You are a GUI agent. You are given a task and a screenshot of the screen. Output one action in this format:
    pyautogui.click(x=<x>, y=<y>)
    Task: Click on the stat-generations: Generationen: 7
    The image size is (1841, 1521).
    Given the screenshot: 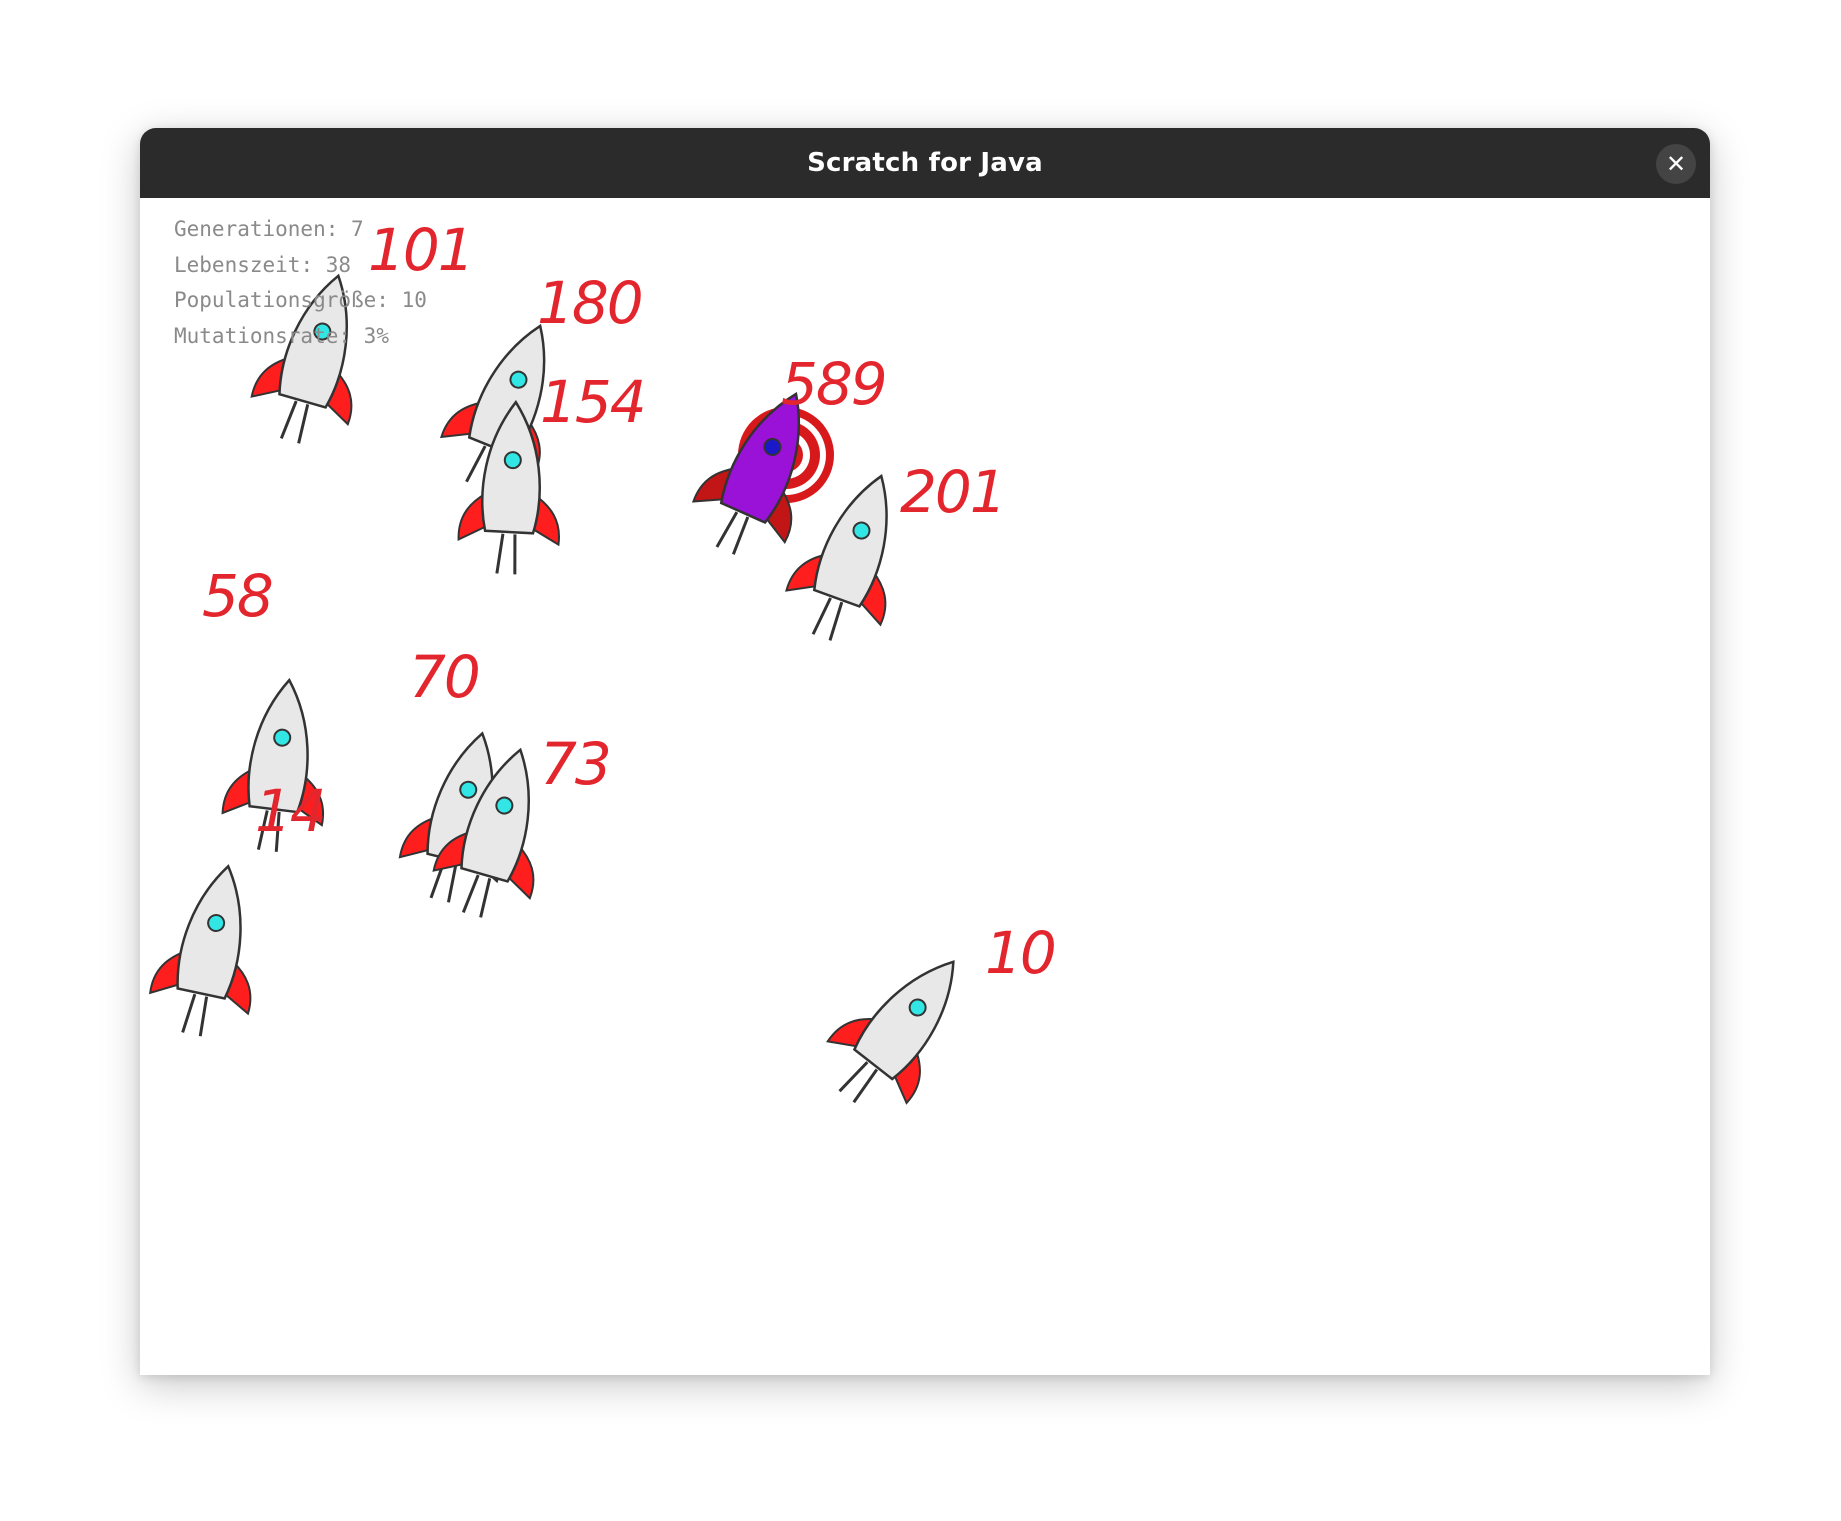 What is the action you would take?
    pyautogui.click(x=269, y=229)
    